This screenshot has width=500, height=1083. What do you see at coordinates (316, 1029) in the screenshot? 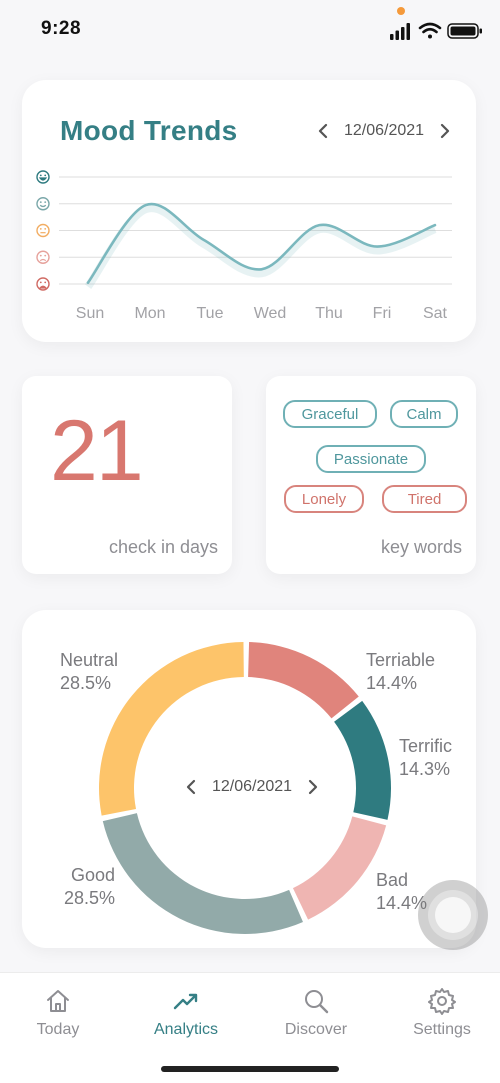
I see `tab-label: Discover` at bounding box center [316, 1029].